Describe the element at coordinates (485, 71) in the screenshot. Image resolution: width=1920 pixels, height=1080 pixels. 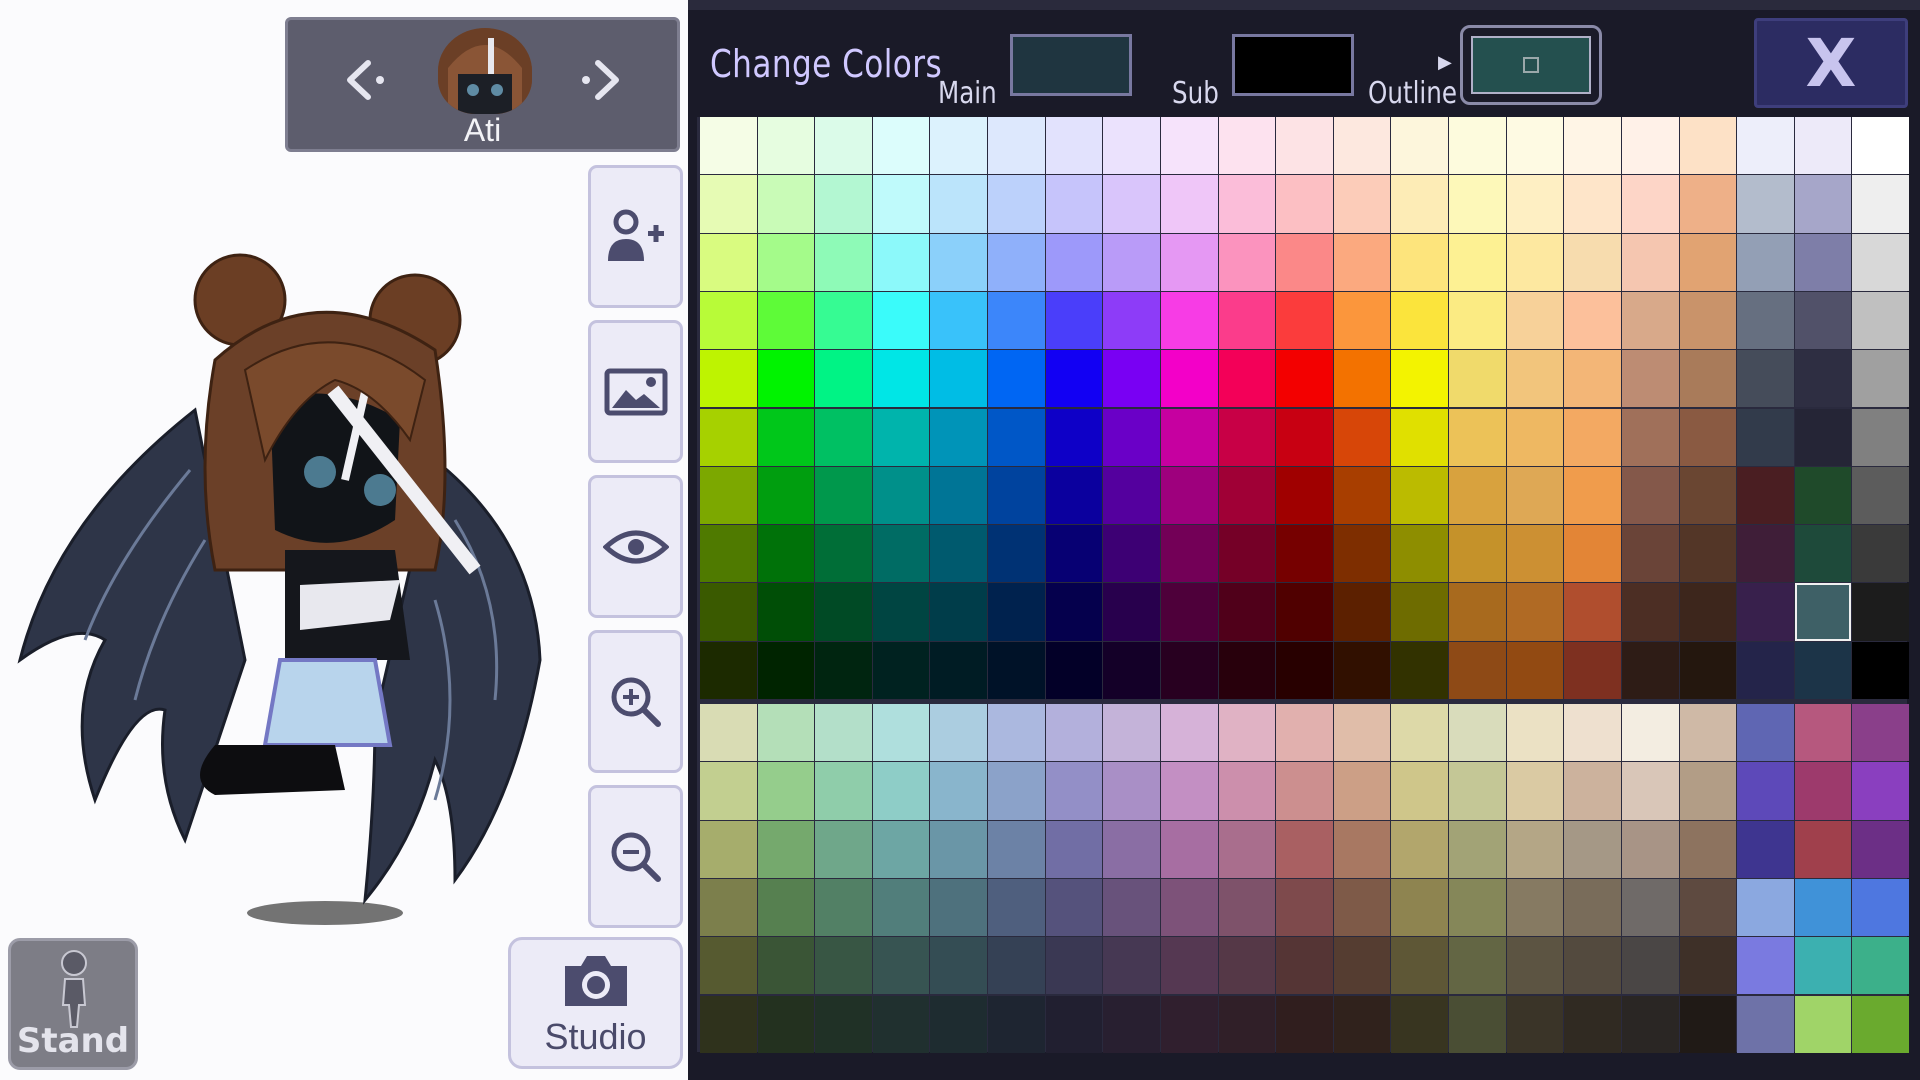
I see `character-avatar` at that location.